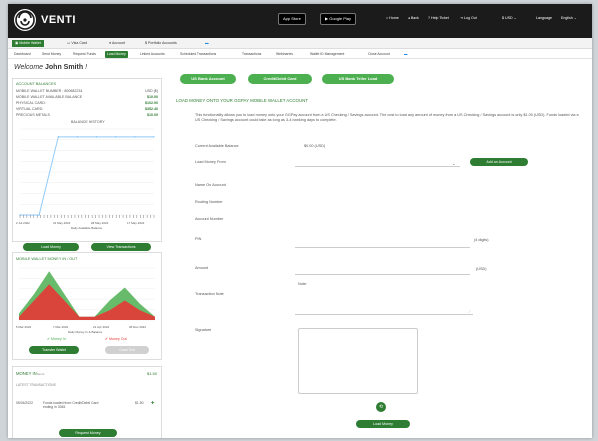  Describe the element at coordinates (202, 268) in the screenshot. I see `amount-label: Amount` at that location.